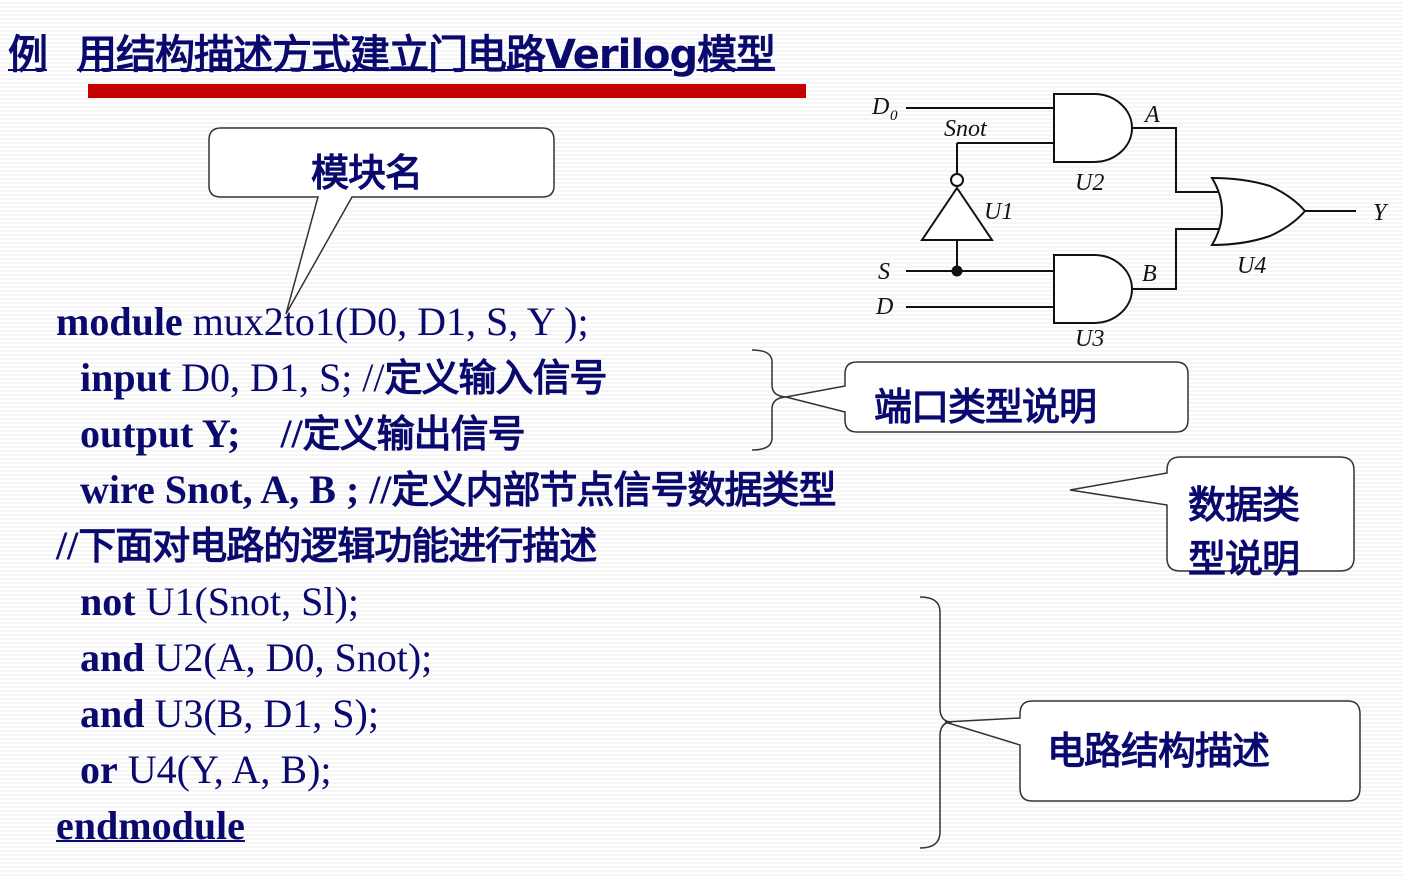 Image resolution: width=1403 pixels, height=876 pixels. What do you see at coordinates (957, 213) in the screenshot?
I see `gate-u1-not` at bounding box center [957, 213].